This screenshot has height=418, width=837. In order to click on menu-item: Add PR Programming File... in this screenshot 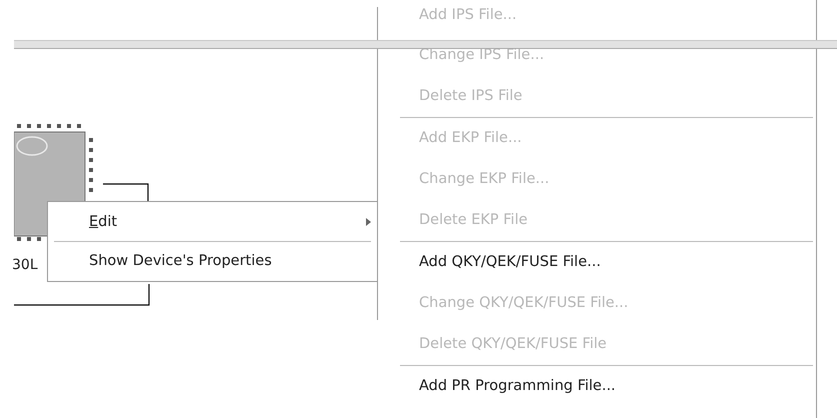, I will do `click(608, 386)`.